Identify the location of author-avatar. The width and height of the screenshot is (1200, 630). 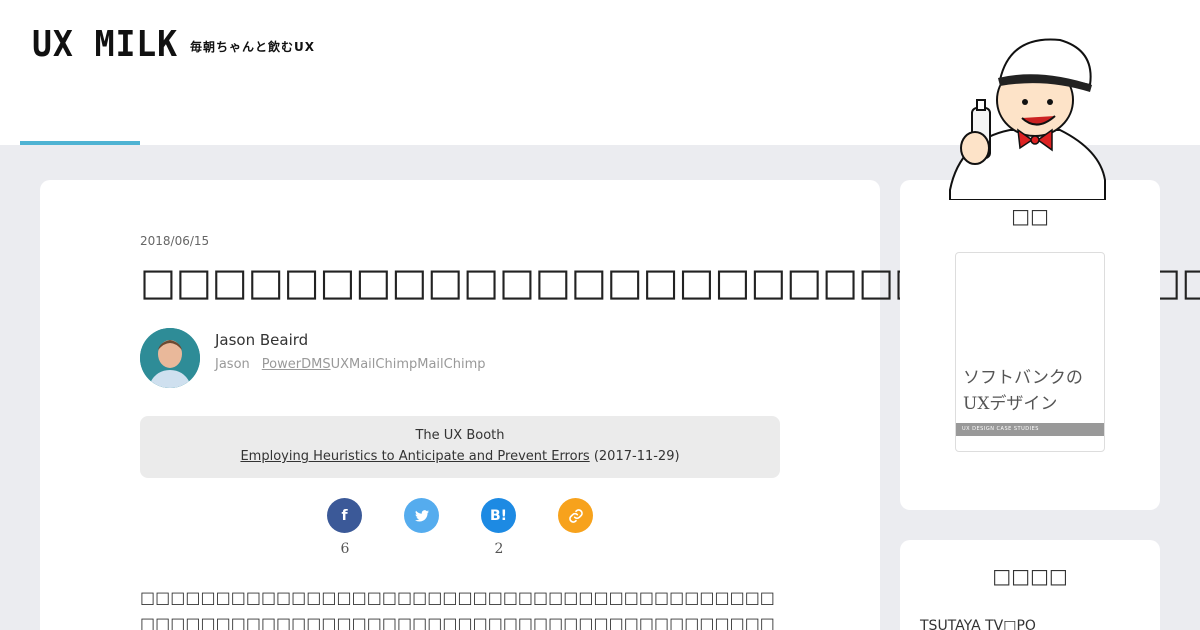
(170, 358).